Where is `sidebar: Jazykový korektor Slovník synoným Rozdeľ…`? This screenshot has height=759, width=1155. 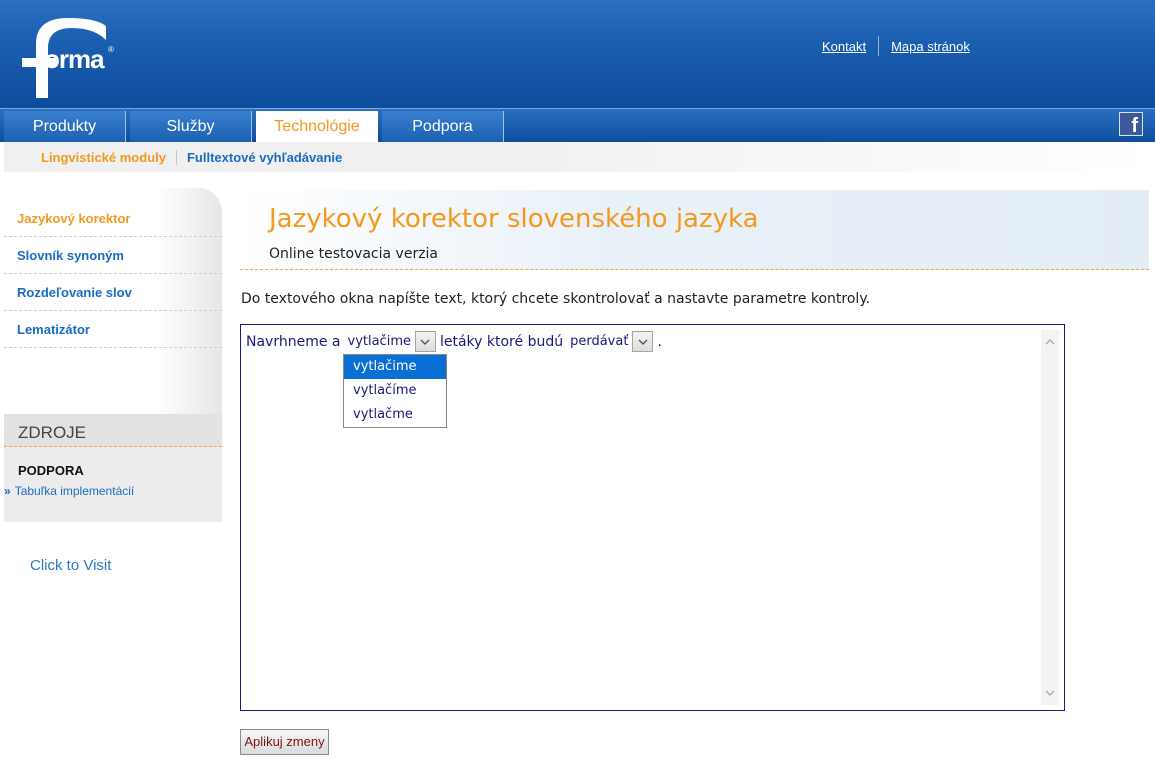 sidebar: Jazykový korektor Slovník synoným Rozdeľ… is located at coordinates (113, 355).